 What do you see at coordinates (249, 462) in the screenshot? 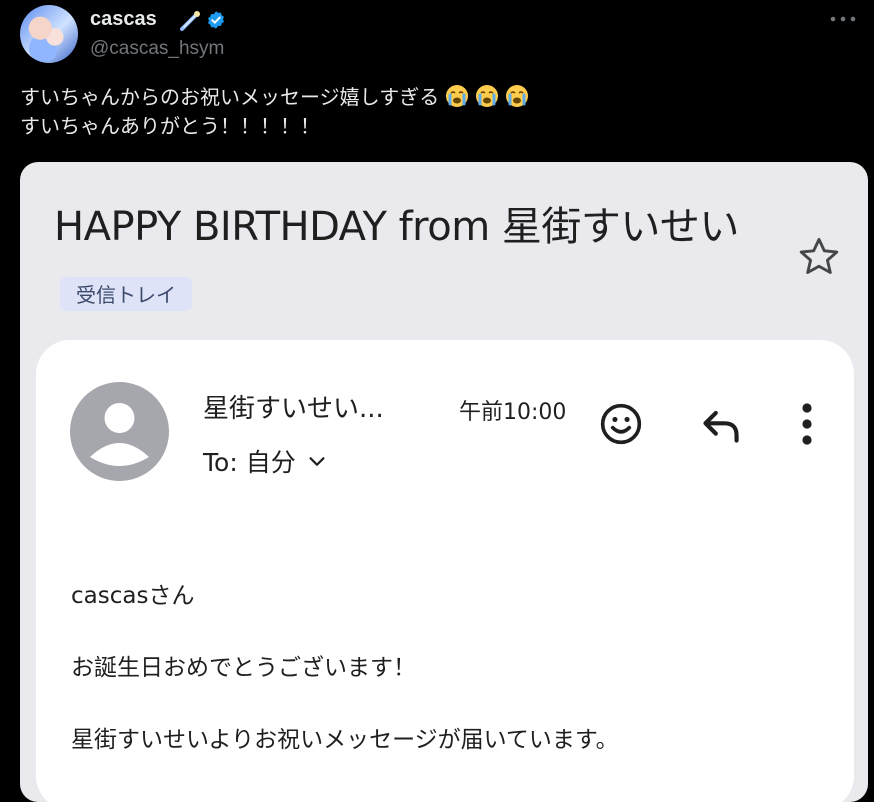
I see `recipient-text: To: 自分` at bounding box center [249, 462].